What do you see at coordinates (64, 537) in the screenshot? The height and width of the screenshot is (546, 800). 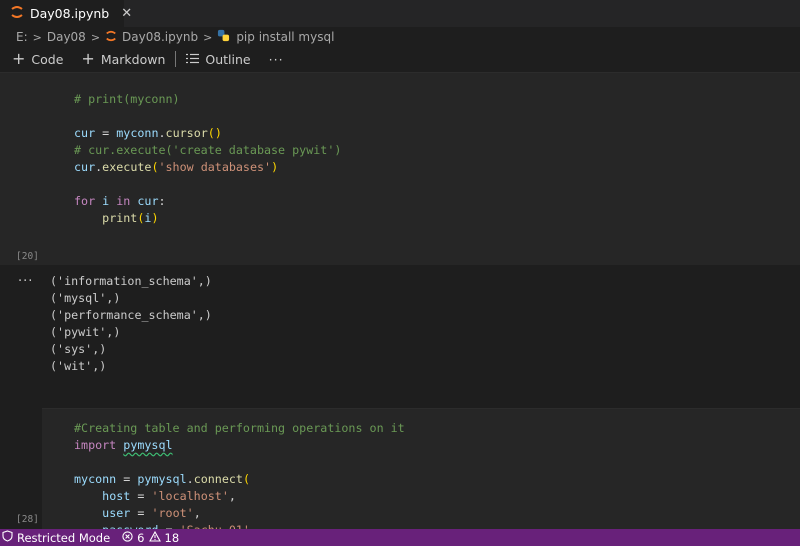 I see `restricted-mode-label: Restricted Mode` at bounding box center [64, 537].